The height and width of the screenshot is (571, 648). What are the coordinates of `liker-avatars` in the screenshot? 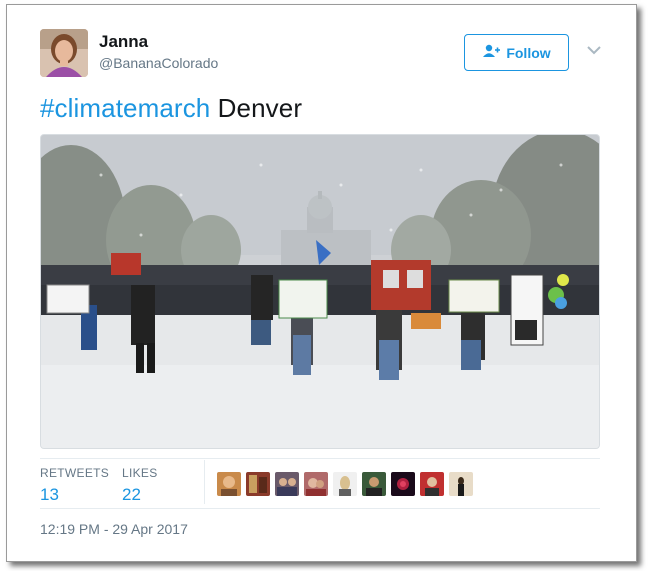 It's located at (345, 484).